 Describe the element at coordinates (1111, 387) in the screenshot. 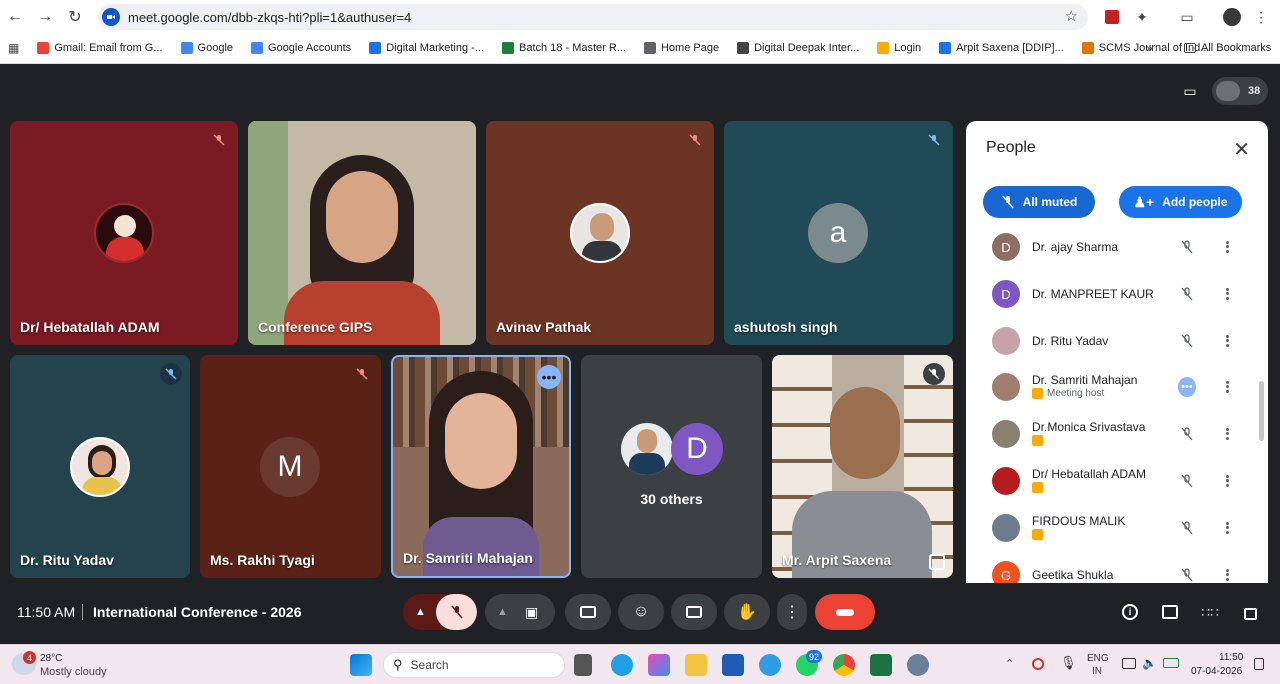

I see `participant-row: Dr. Samriti Mahajan Meeting host •••` at that location.